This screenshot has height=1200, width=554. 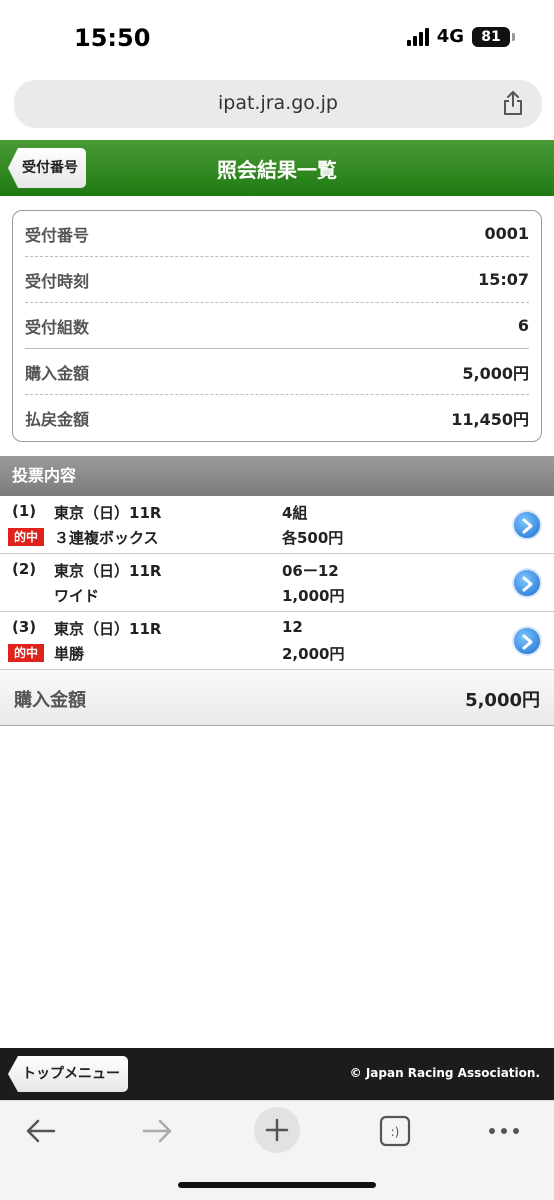 What do you see at coordinates (417, 36) in the screenshot?
I see `signal-icon` at bounding box center [417, 36].